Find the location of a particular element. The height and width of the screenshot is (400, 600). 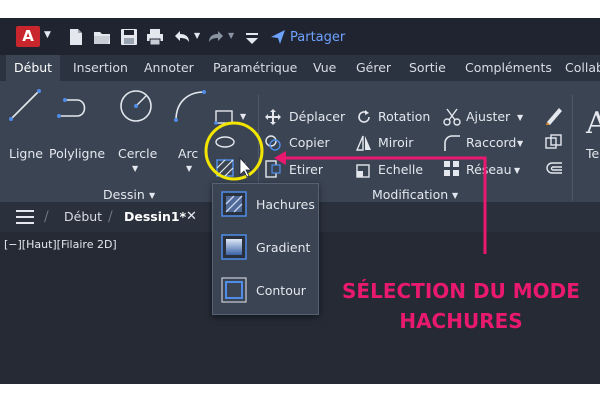

callout-arrowhead is located at coordinates (280, 158).